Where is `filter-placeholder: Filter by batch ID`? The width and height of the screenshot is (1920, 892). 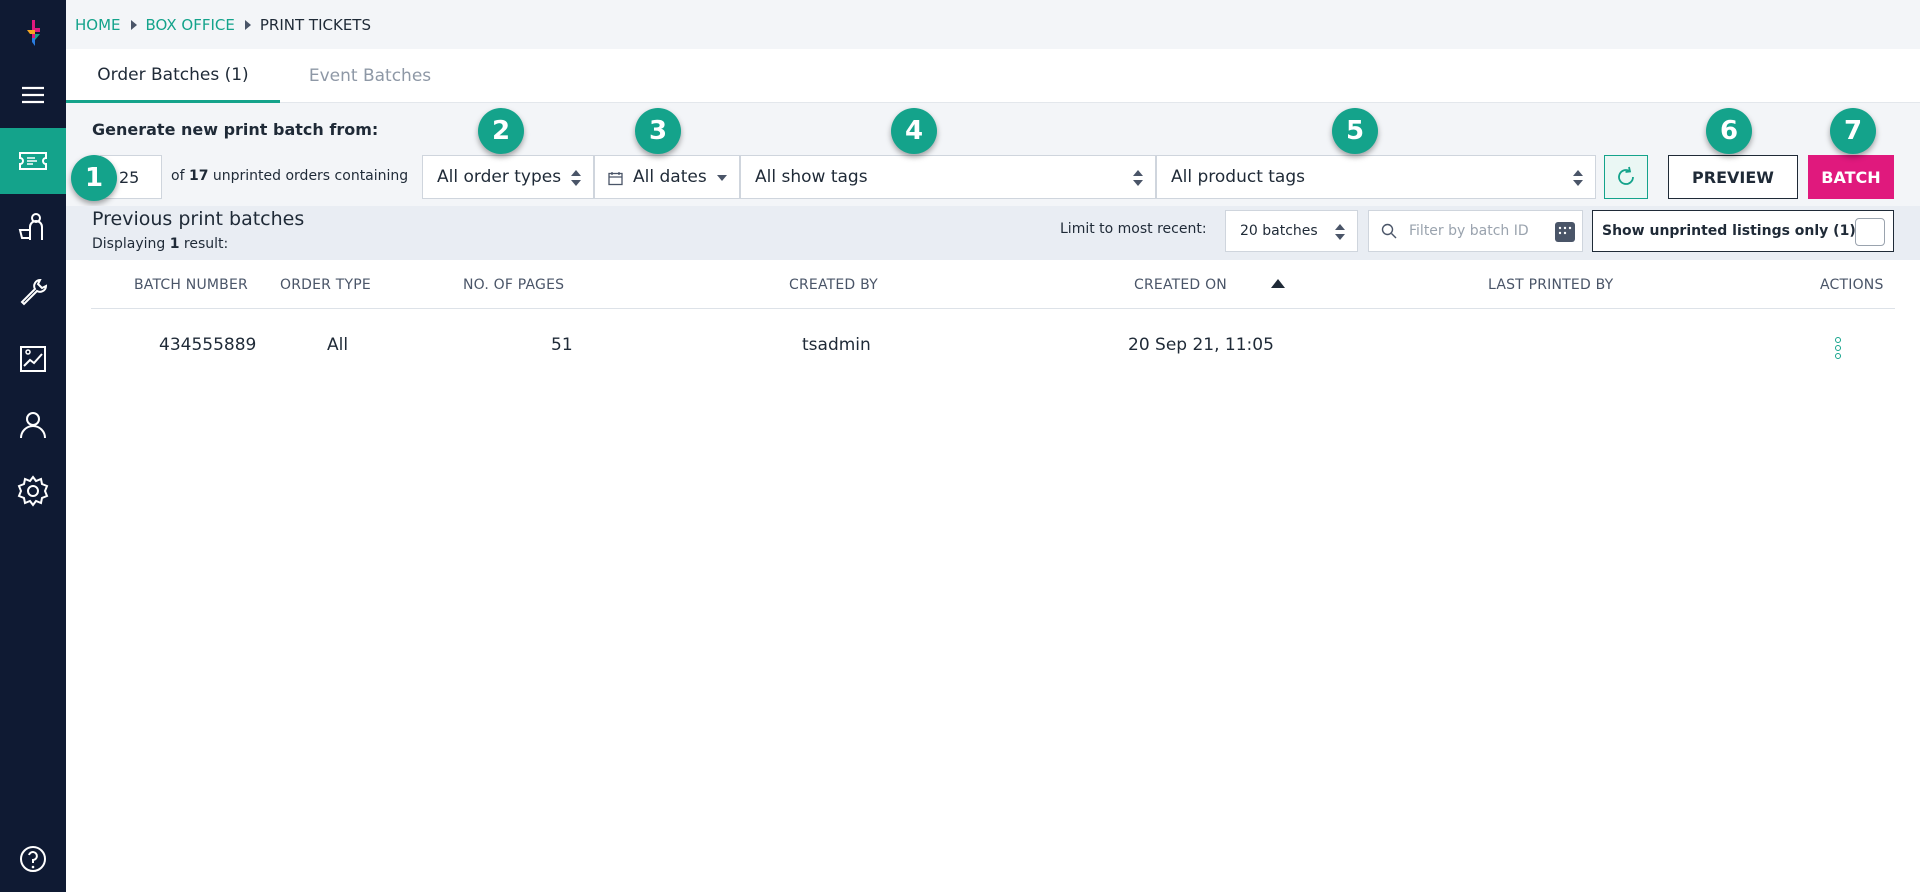 filter-placeholder: Filter by batch ID is located at coordinates (1469, 231).